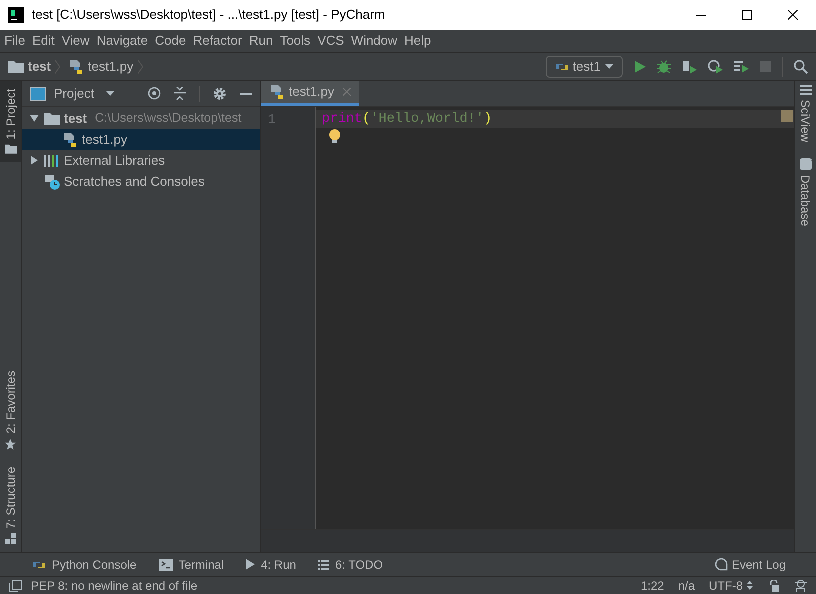 The image size is (816, 594). I want to click on tool-window-button: Terminal, so click(191, 565).